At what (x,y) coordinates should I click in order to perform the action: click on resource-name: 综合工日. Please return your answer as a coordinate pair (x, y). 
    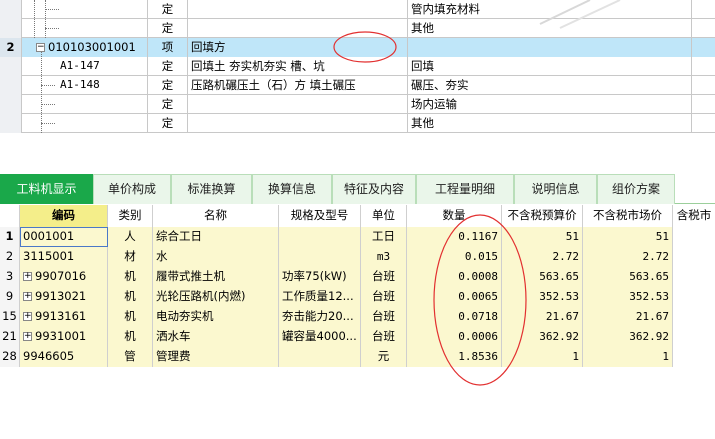
    Looking at the image, I should click on (216, 237).